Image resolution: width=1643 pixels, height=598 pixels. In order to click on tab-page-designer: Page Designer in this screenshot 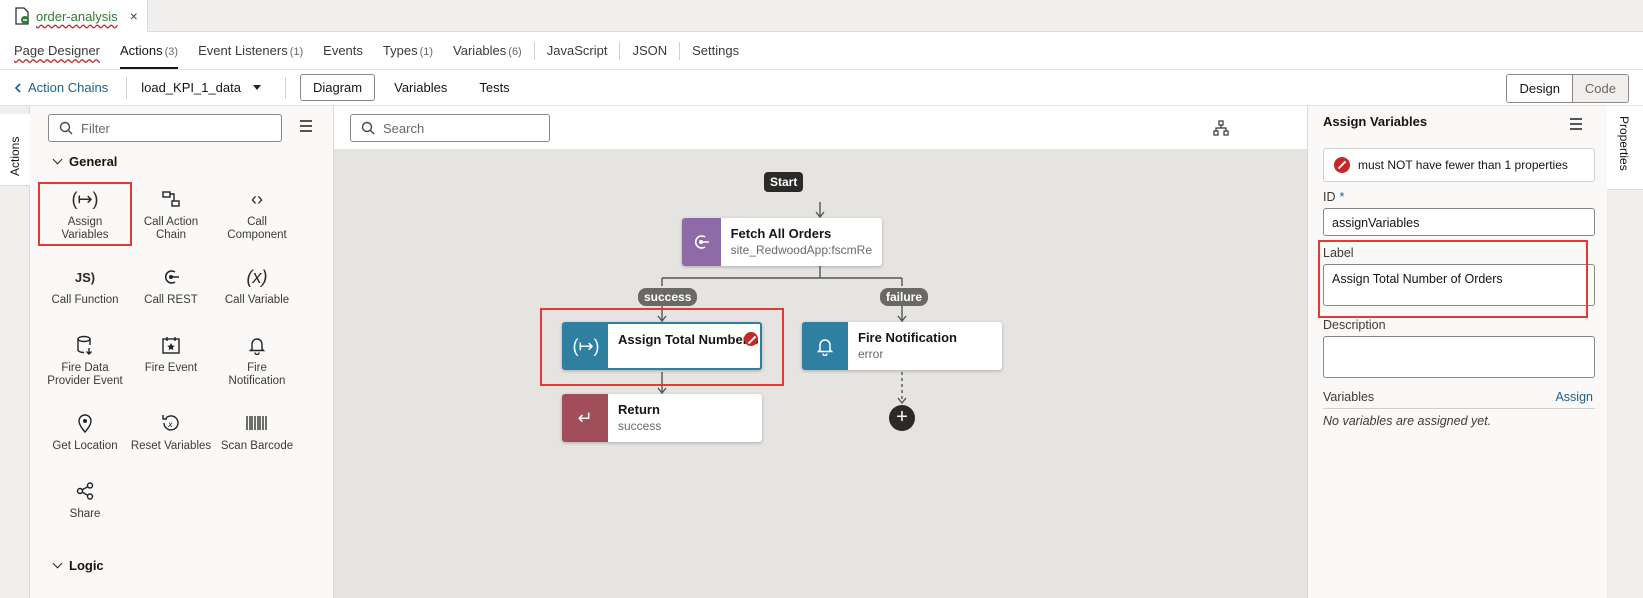, I will do `click(57, 50)`.